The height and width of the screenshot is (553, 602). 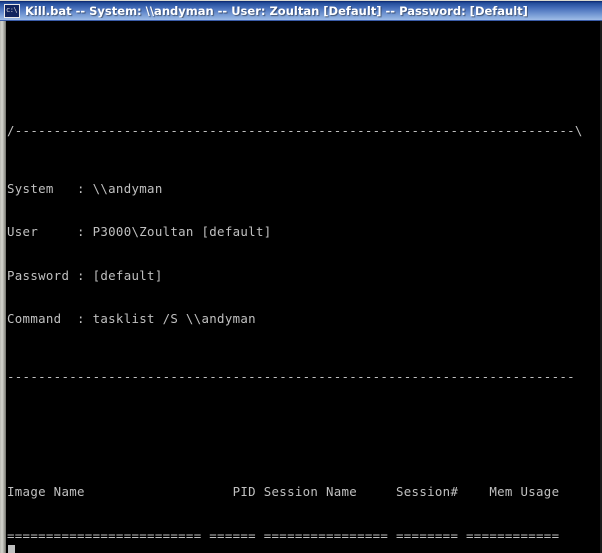 I want to click on banner-field-command: Command : tasklist /S \\andyman, so click(x=131, y=318).